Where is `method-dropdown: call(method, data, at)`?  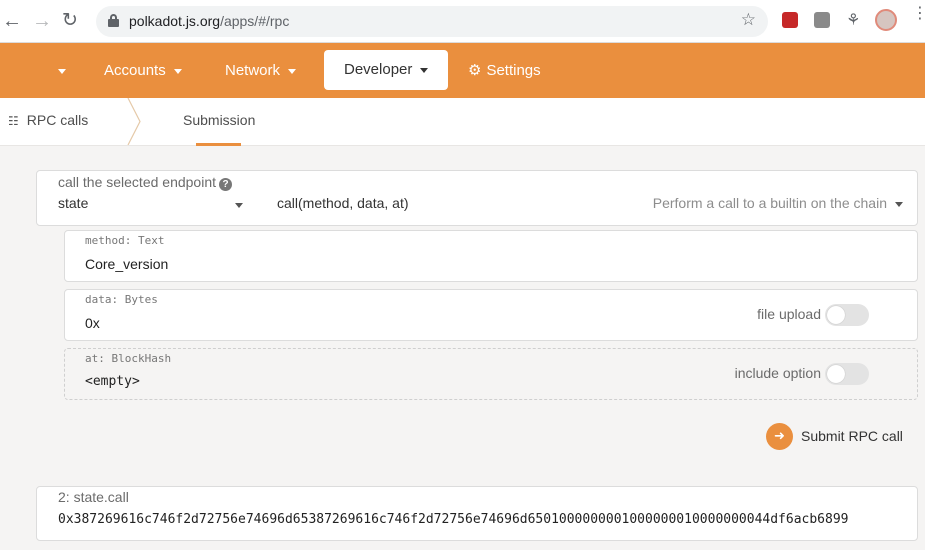 method-dropdown: call(method, data, at) is located at coordinates (343, 203).